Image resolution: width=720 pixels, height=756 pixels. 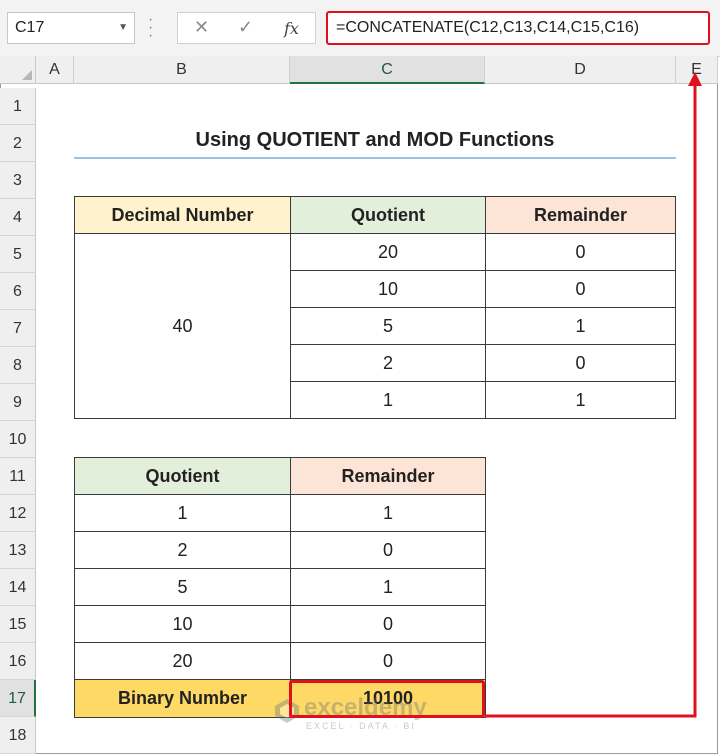 I want to click on formula-text: =CONCATENATE(C12,C13,C14,C15,C16), so click(x=488, y=27).